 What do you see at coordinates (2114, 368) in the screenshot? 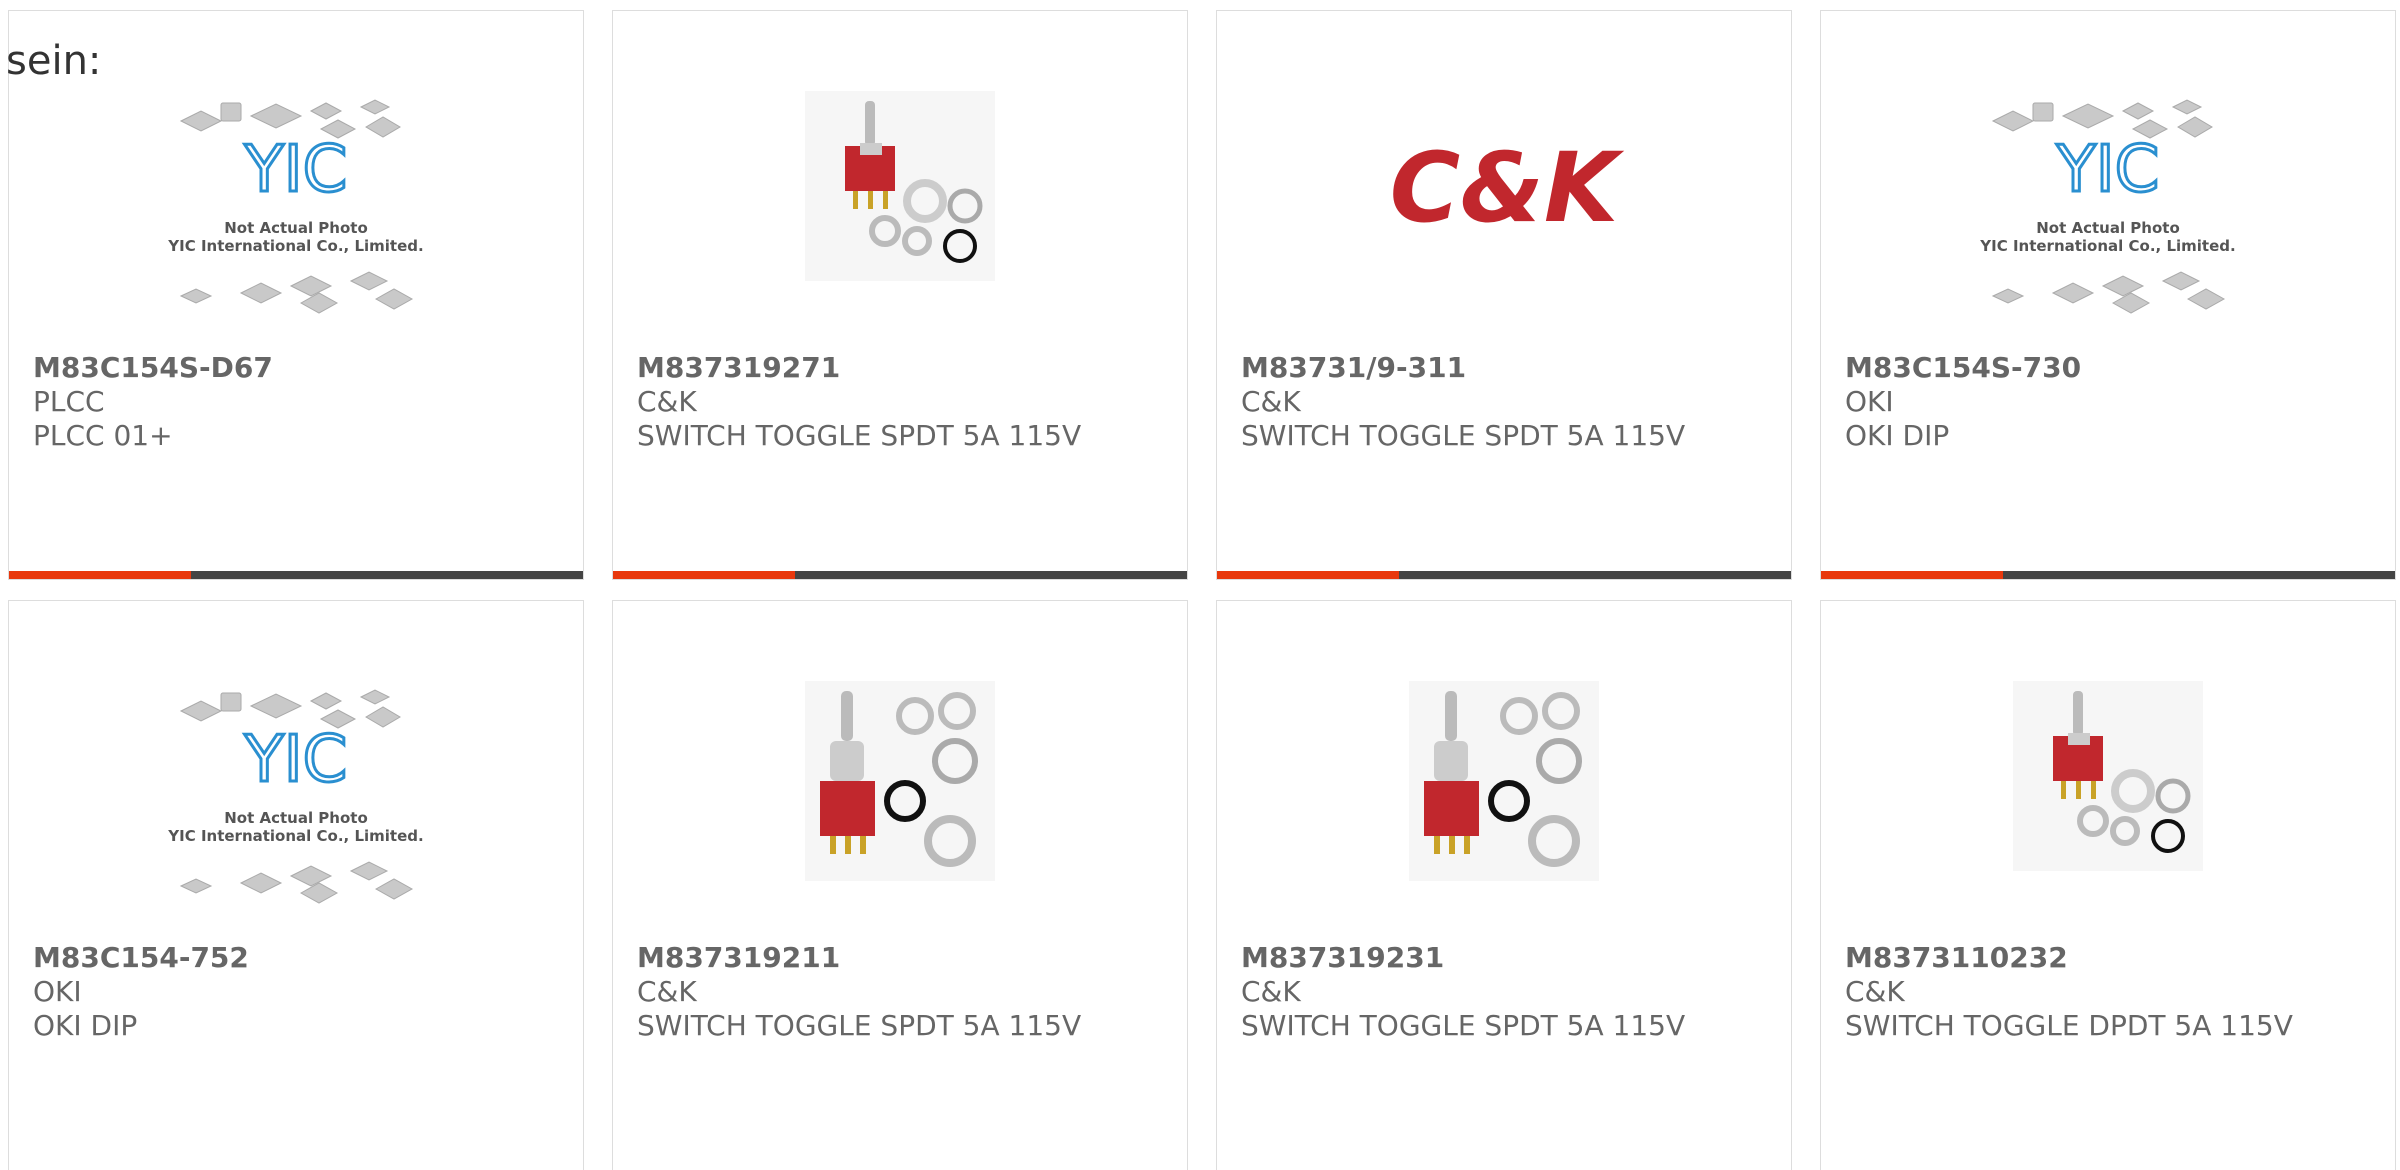
I see `part-number: M83C154S-730` at bounding box center [2114, 368].